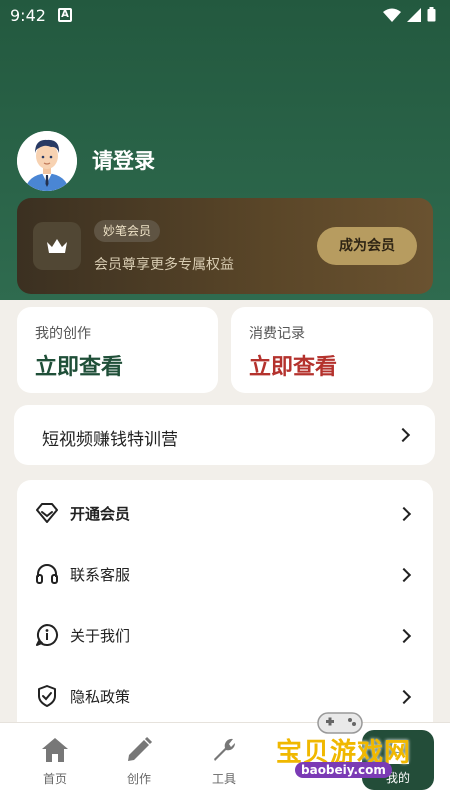 Image resolution: width=450 pixels, height=800 pixels. I want to click on consumption-records-card: 消费记录 立即查看, so click(332, 350).